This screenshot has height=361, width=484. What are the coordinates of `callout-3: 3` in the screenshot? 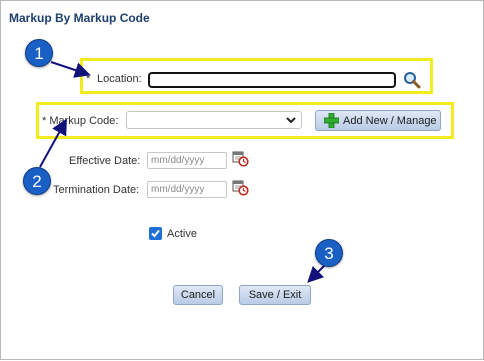 It's located at (329, 253).